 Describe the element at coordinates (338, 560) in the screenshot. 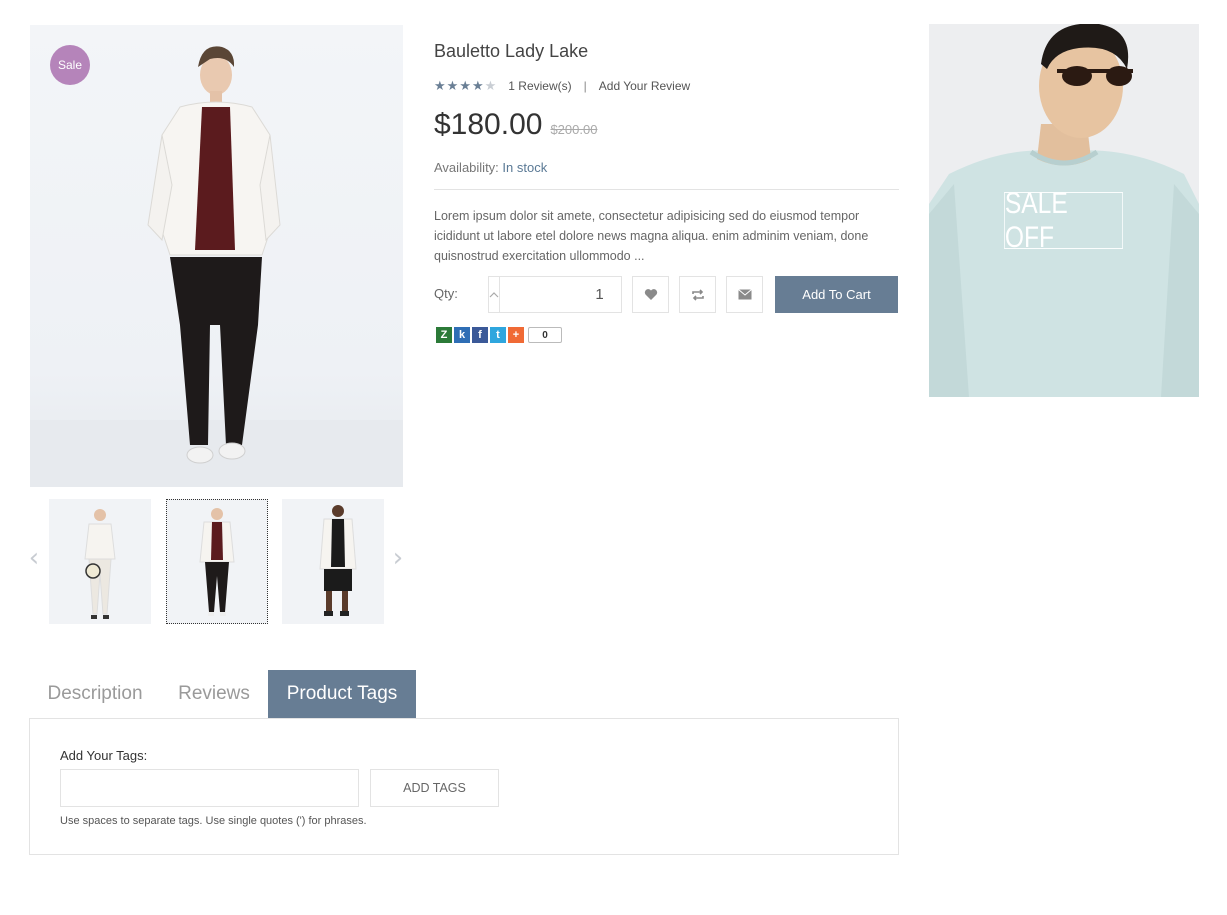

I see `thumbnail-3-photo` at that location.